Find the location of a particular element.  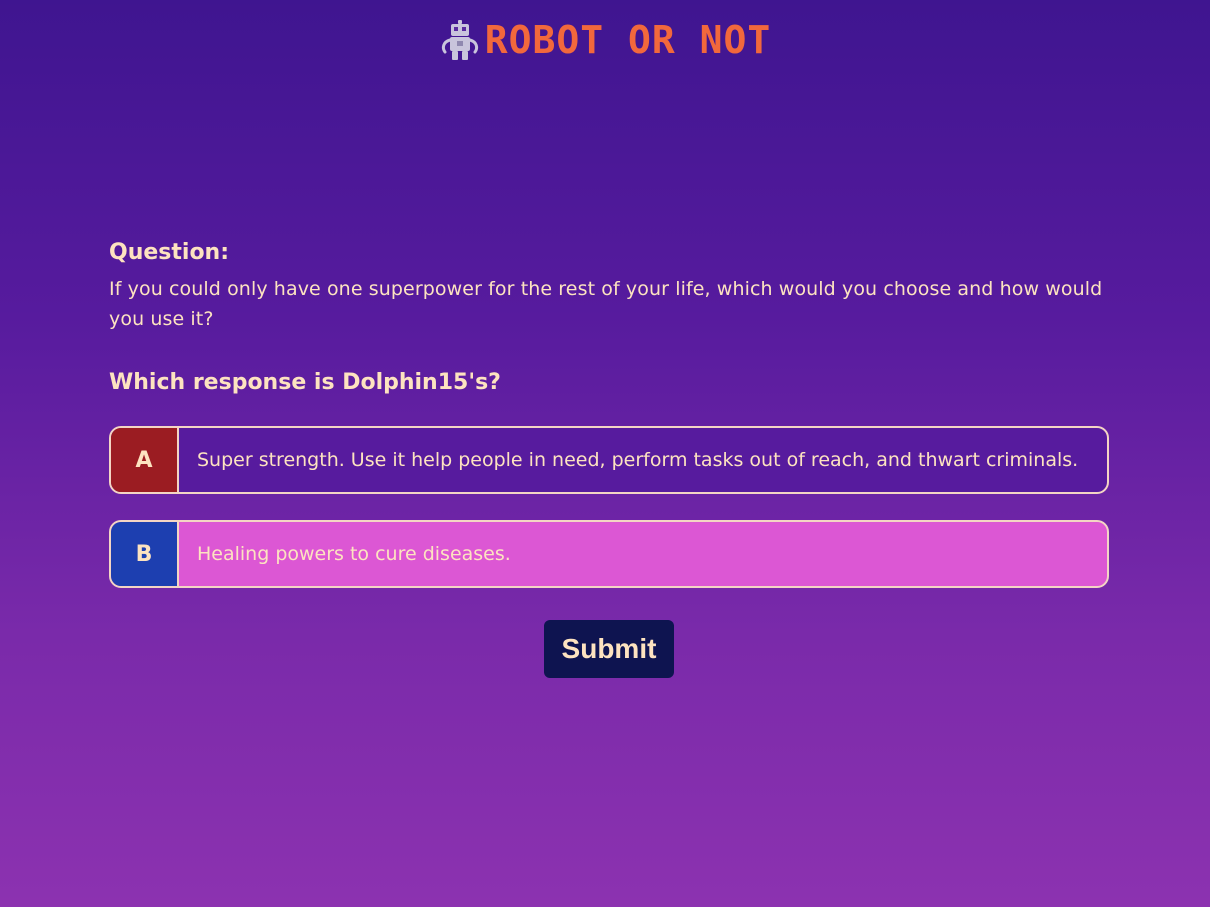

option-a-letter: A is located at coordinates (145, 460).